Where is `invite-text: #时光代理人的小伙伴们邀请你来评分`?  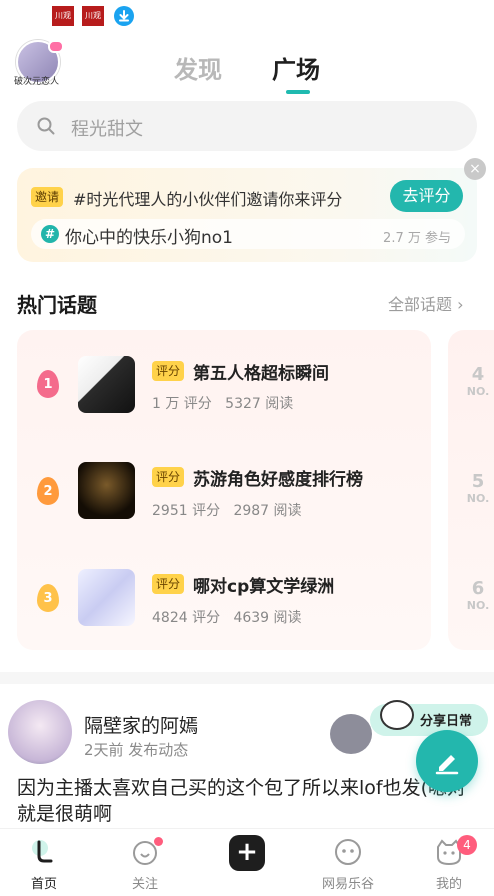
invite-text: #时光代理人的小伙伴们邀请你来评分 is located at coordinates (208, 199).